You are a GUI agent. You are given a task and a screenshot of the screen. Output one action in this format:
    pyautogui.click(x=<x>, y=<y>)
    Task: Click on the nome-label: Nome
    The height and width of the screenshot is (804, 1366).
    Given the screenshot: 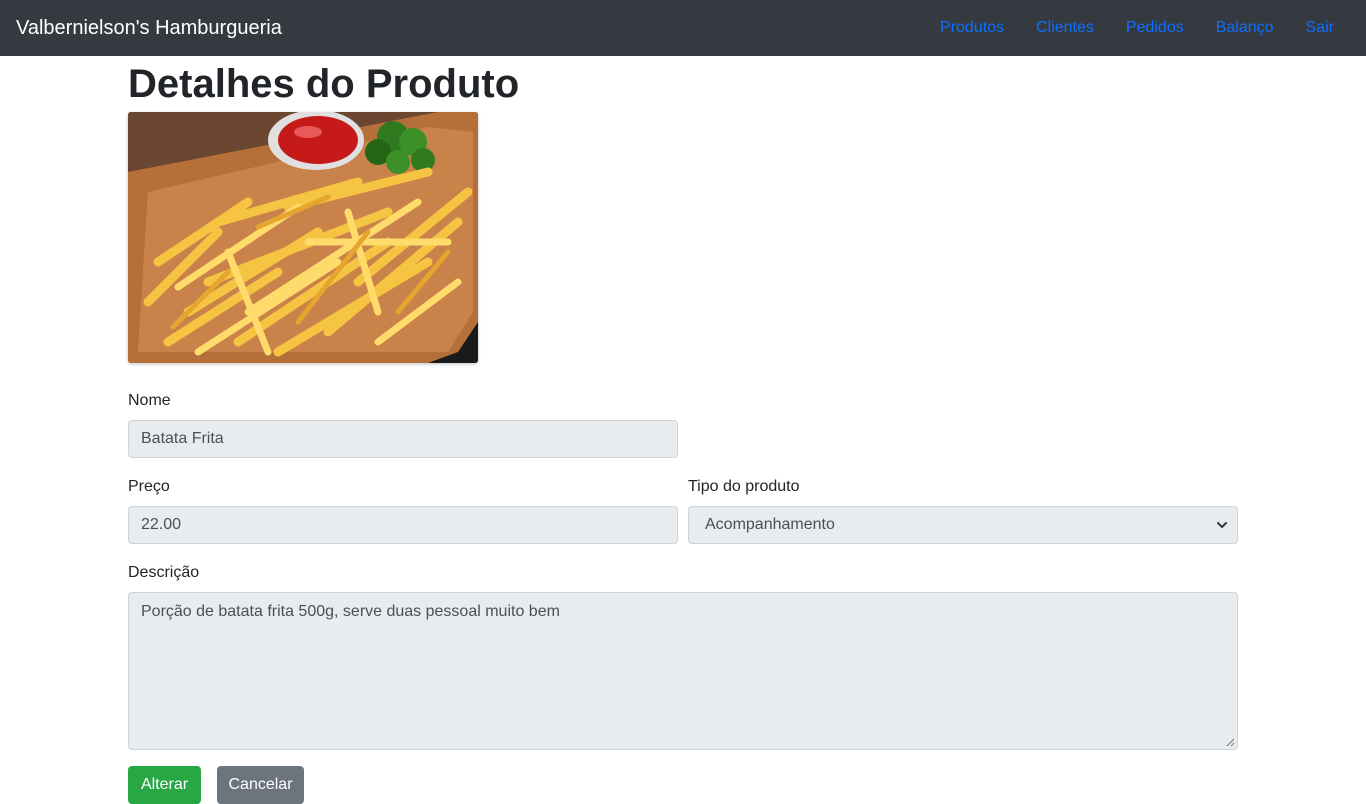 What is the action you would take?
    pyautogui.click(x=149, y=400)
    